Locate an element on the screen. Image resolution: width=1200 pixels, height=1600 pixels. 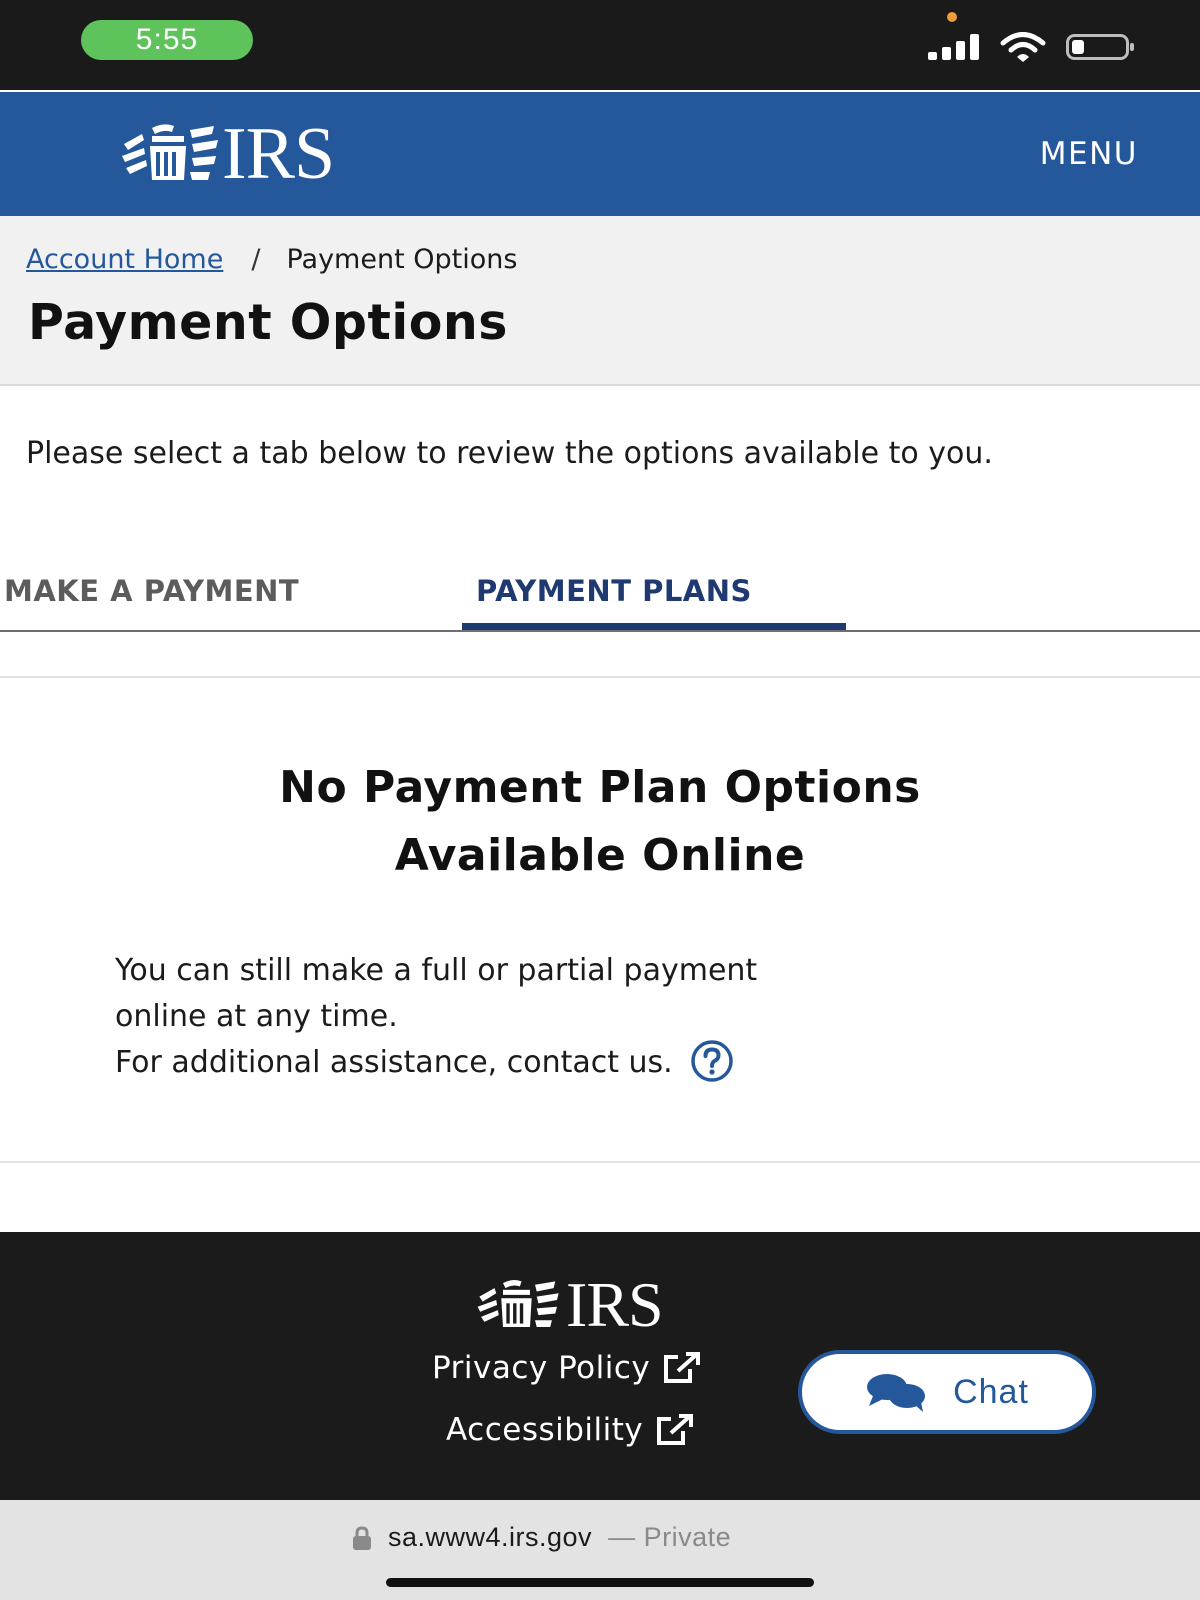
payment-tabs: MAKE A PAYMENT PAYMENT PLANS is located at coordinates (600, 600).